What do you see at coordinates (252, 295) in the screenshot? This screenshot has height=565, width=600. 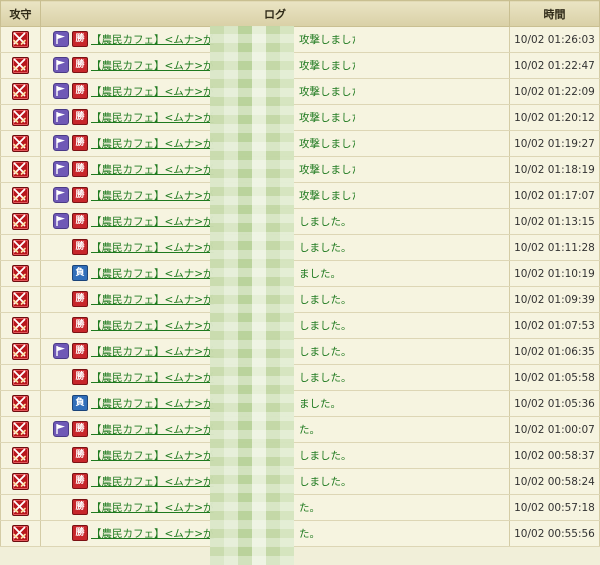 I see `redacted-mosaic` at bounding box center [252, 295].